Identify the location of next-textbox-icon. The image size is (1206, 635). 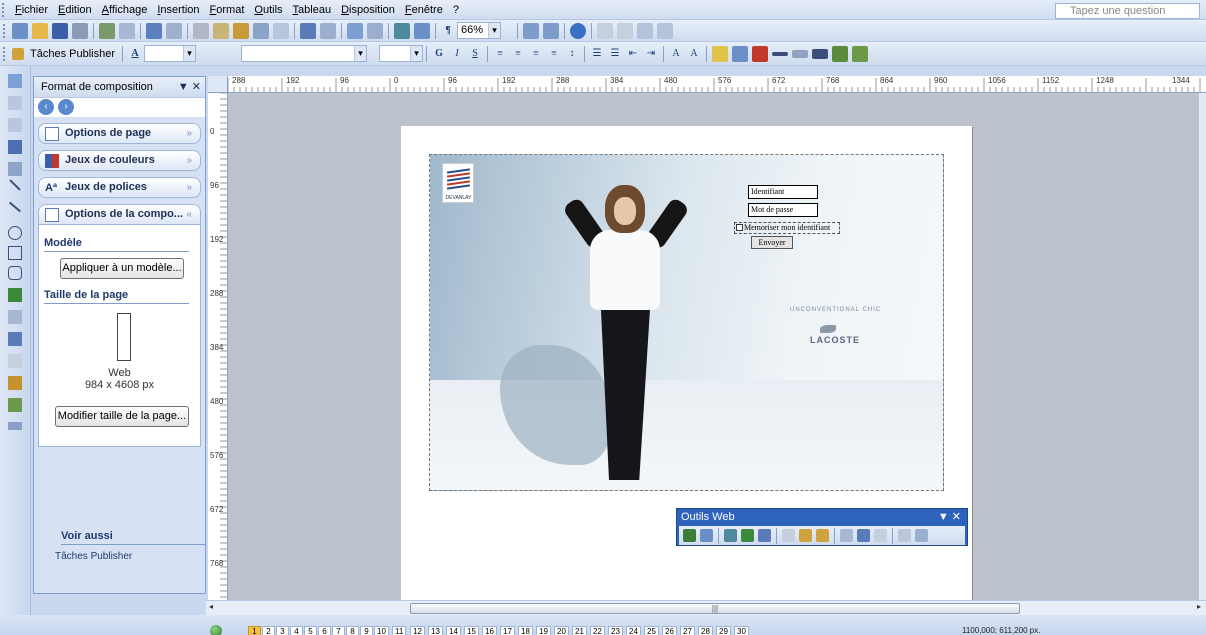
(665, 30).